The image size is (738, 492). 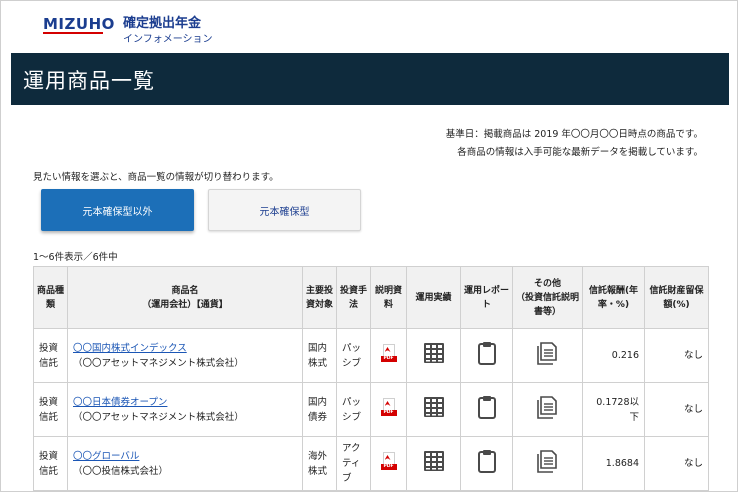 What do you see at coordinates (284, 210) in the screenshot?
I see `principal-guaranteed-button: 元本確保型` at bounding box center [284, 210].